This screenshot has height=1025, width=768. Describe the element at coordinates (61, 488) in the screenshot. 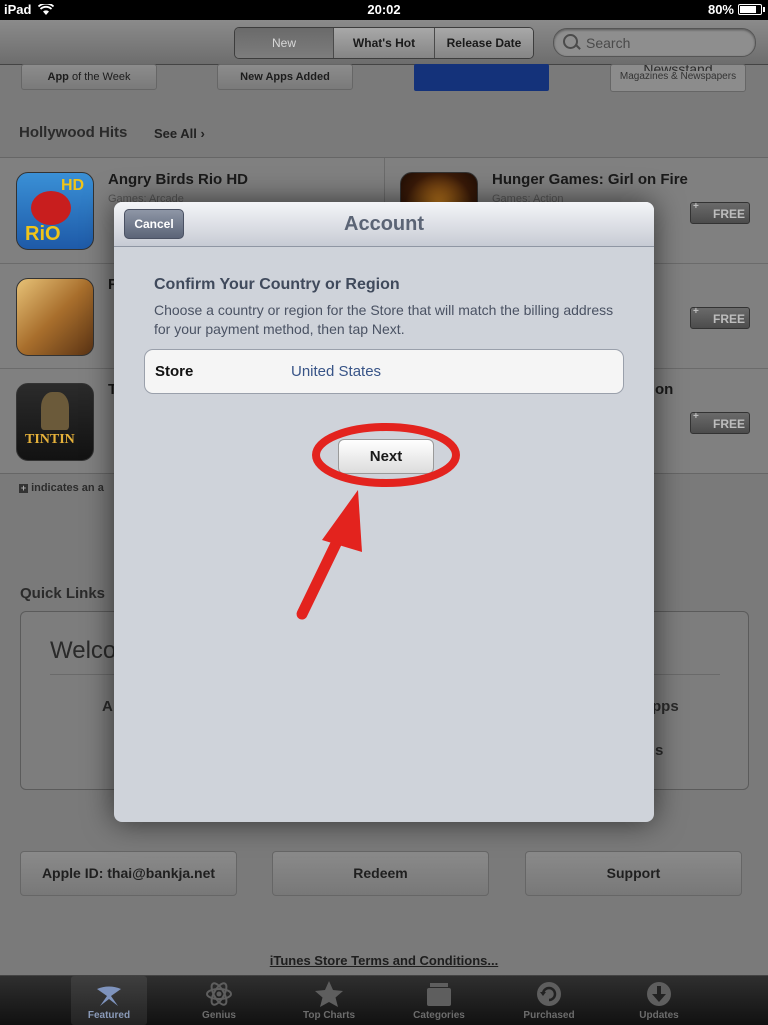

I see `footnote: + indicates an a` at that location.